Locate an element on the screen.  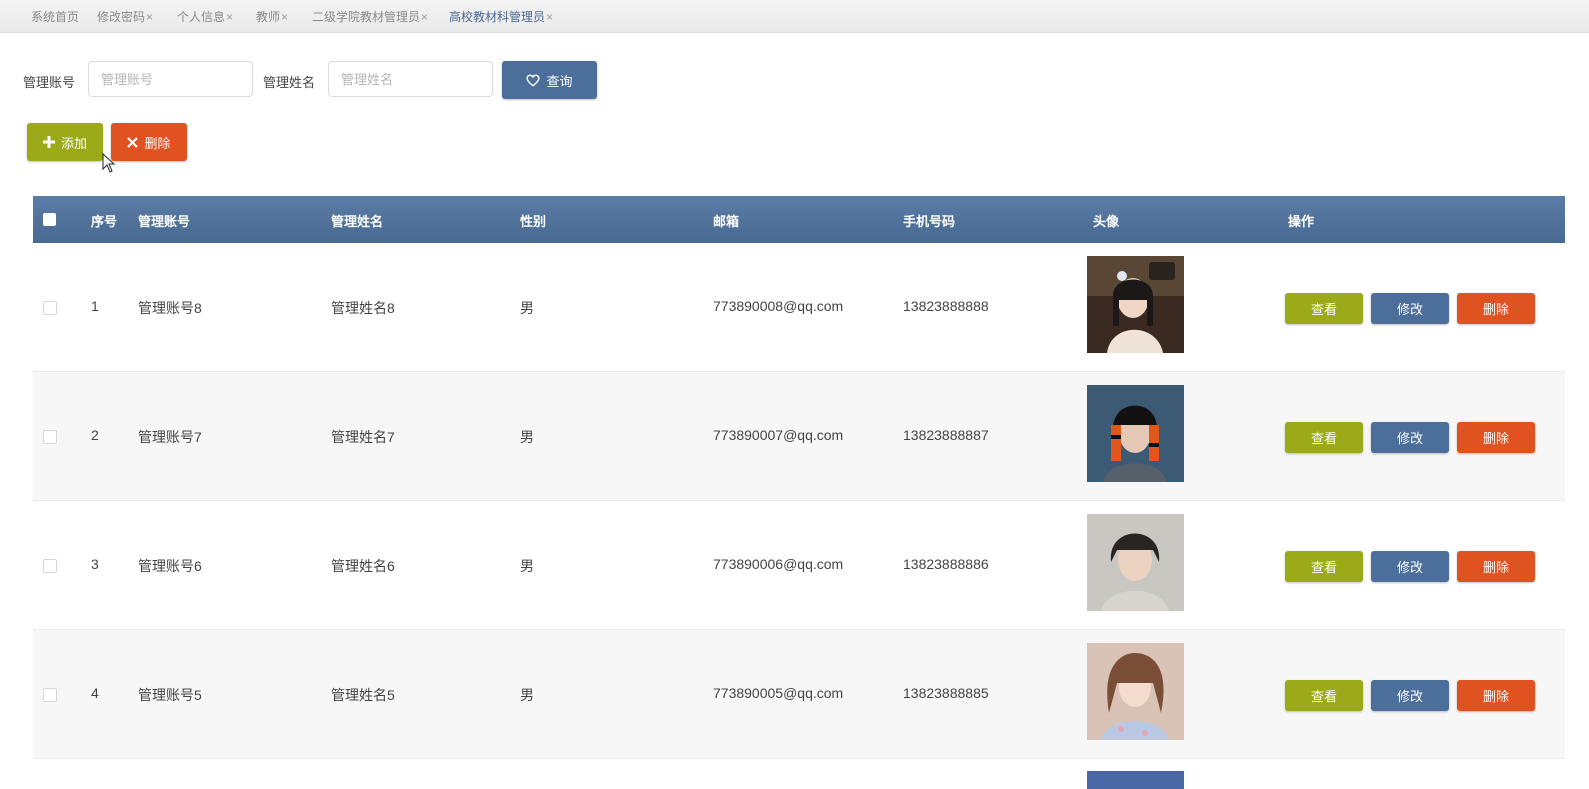
header-gender: 性别 is located at coordinates (533, 221).